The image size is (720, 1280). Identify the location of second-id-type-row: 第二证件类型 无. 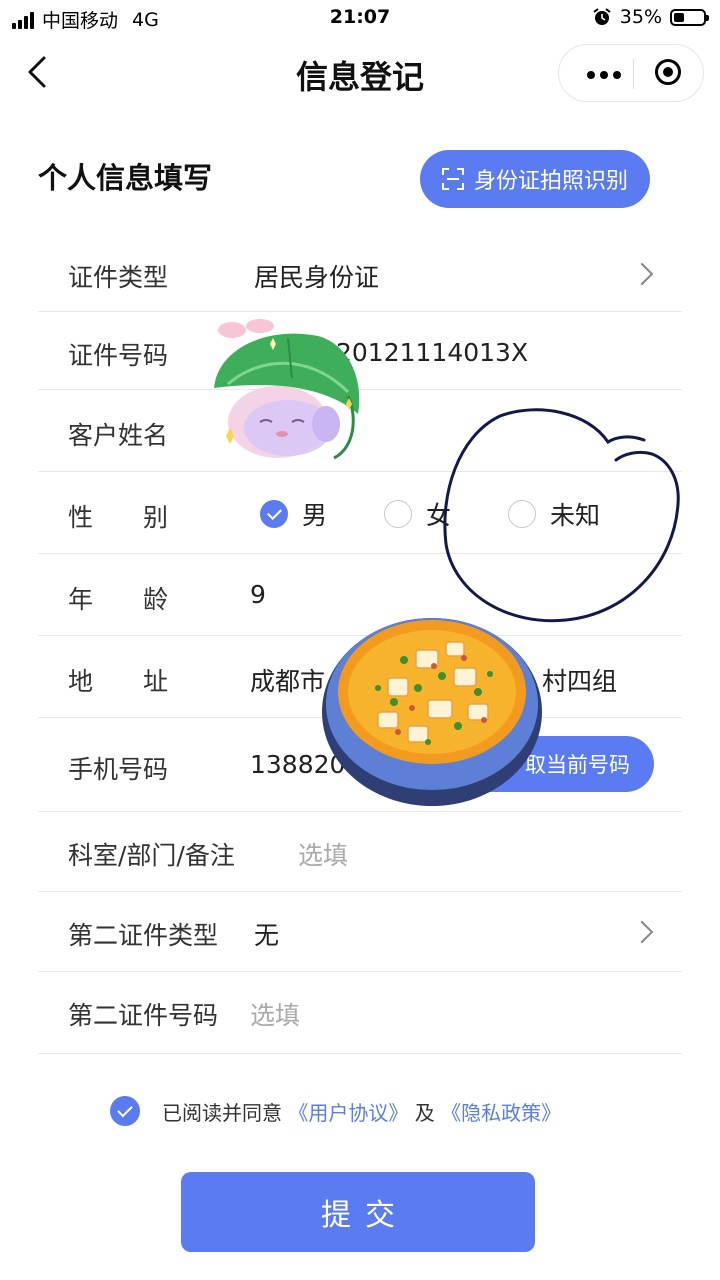
(360, 932).